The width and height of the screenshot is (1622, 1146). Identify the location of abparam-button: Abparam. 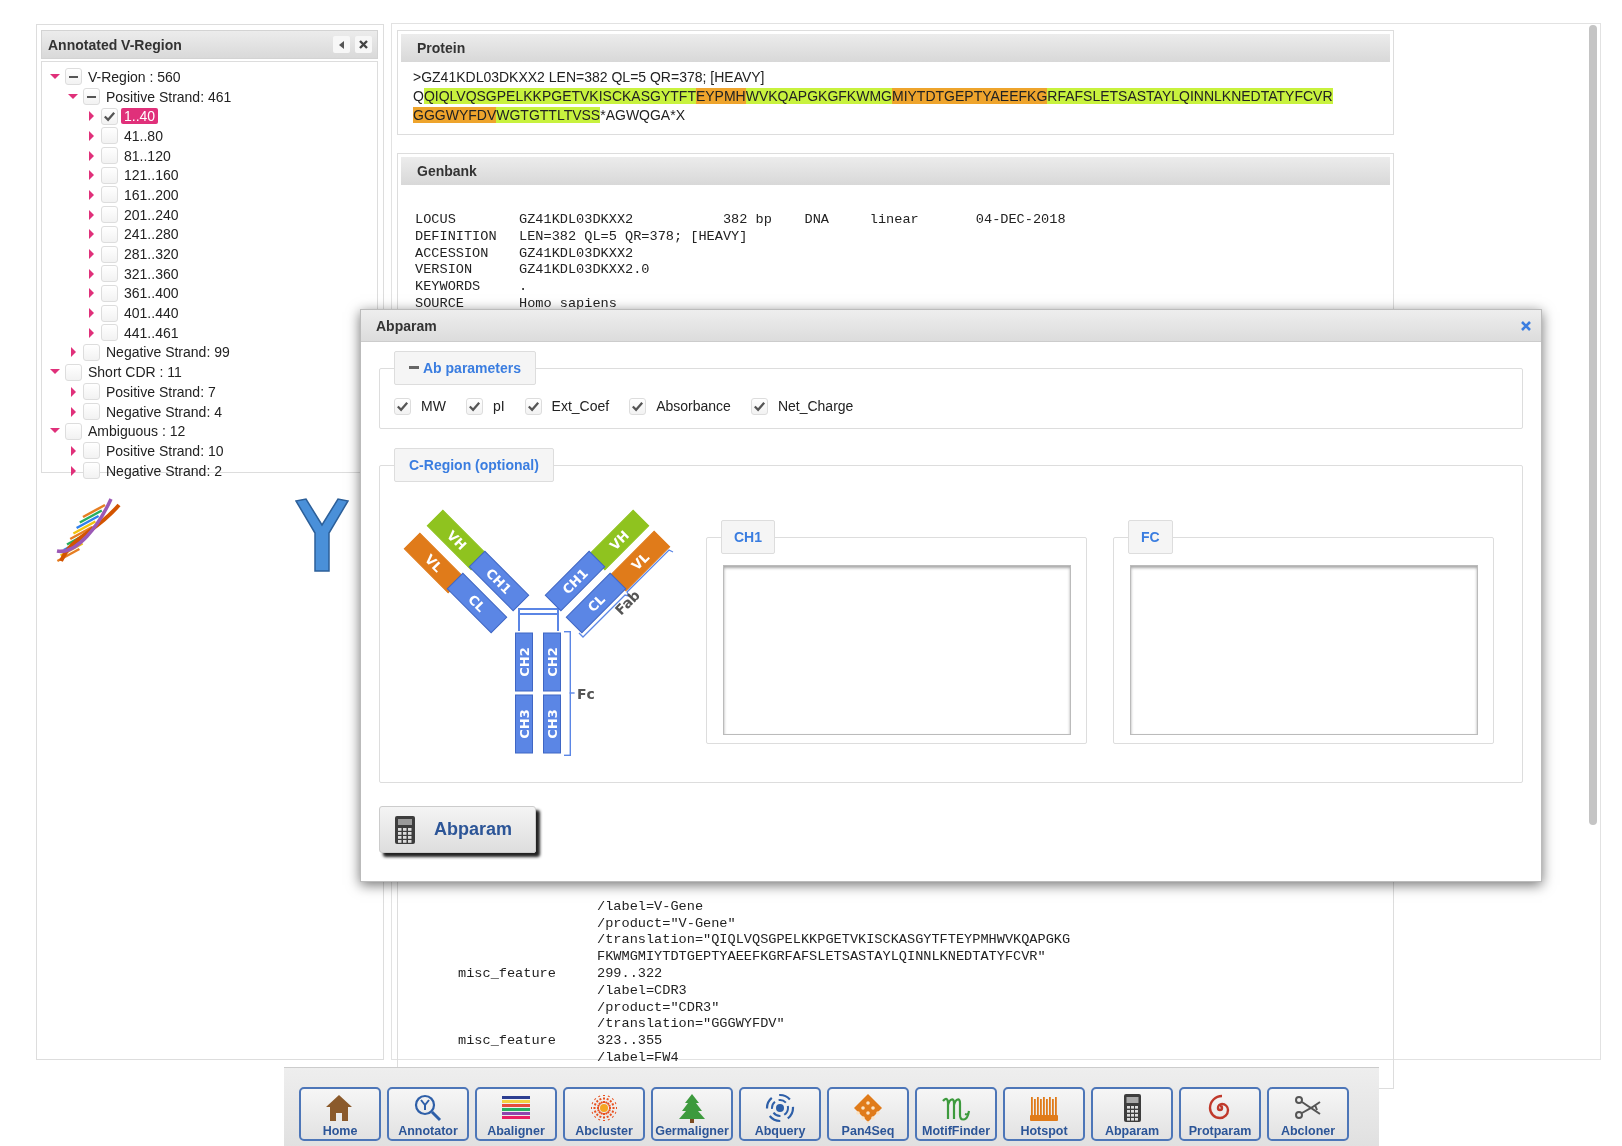
(457, 829).